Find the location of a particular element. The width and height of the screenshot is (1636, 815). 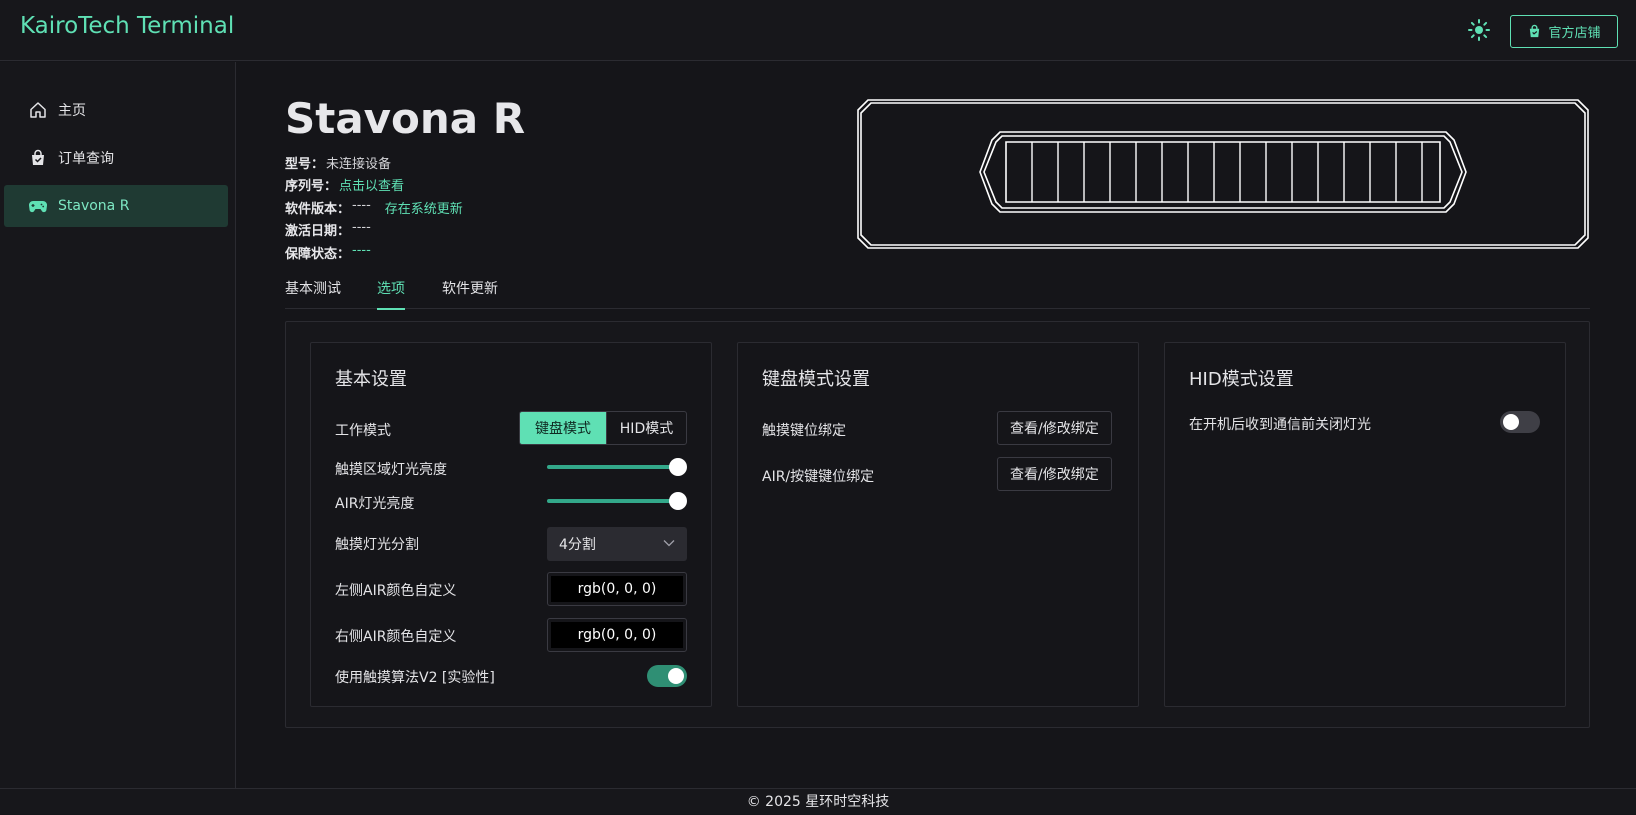

keyboard-mode-option: 键盘模式 is located at coordinates (563, 428).